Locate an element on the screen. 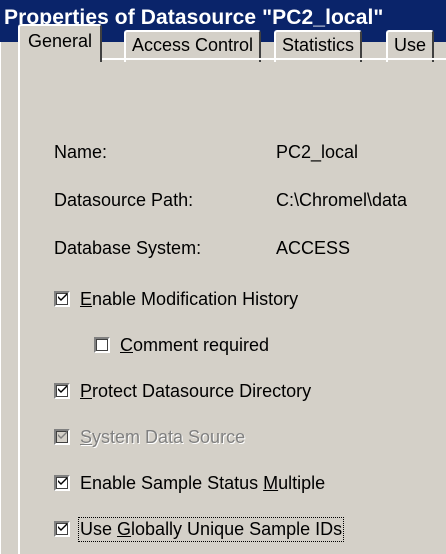 The height and width of the screenshot is (554, 446). tab-general-label: General is located at coordinates (60, 41).